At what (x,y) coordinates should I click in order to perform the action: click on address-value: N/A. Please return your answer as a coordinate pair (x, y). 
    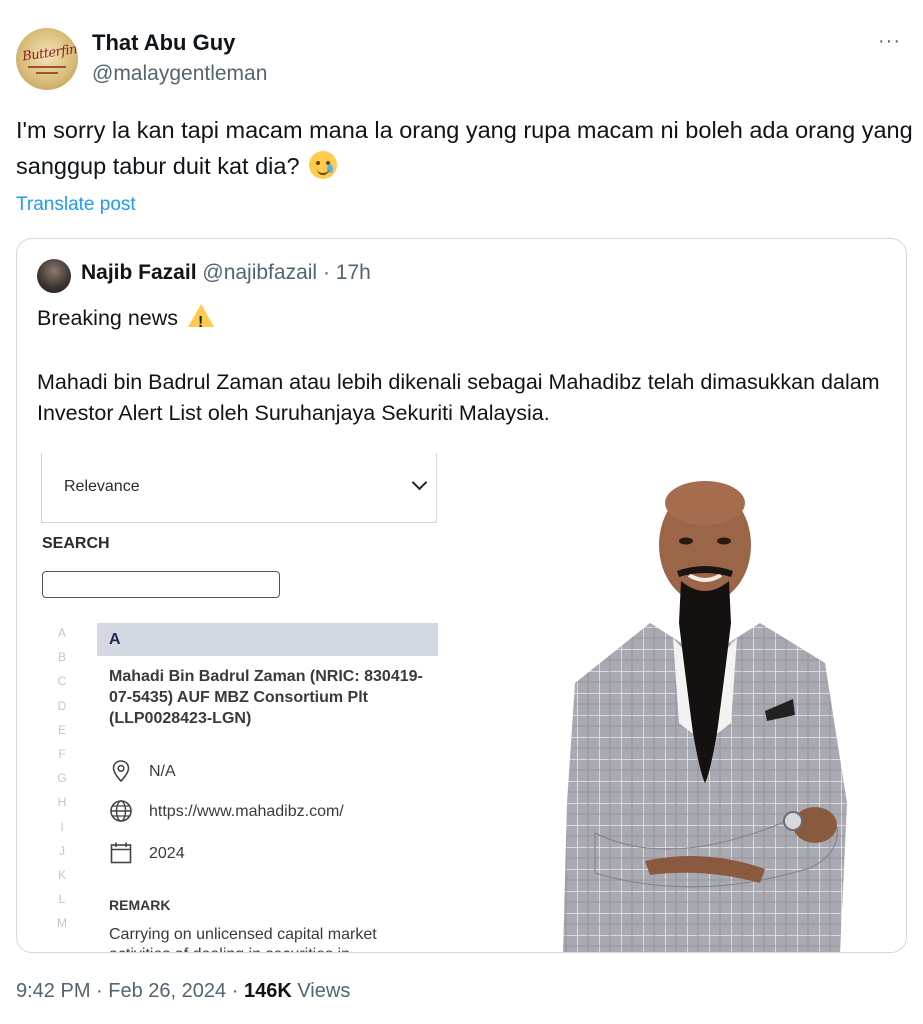
    Looking at the image, I should click on (162, 771).